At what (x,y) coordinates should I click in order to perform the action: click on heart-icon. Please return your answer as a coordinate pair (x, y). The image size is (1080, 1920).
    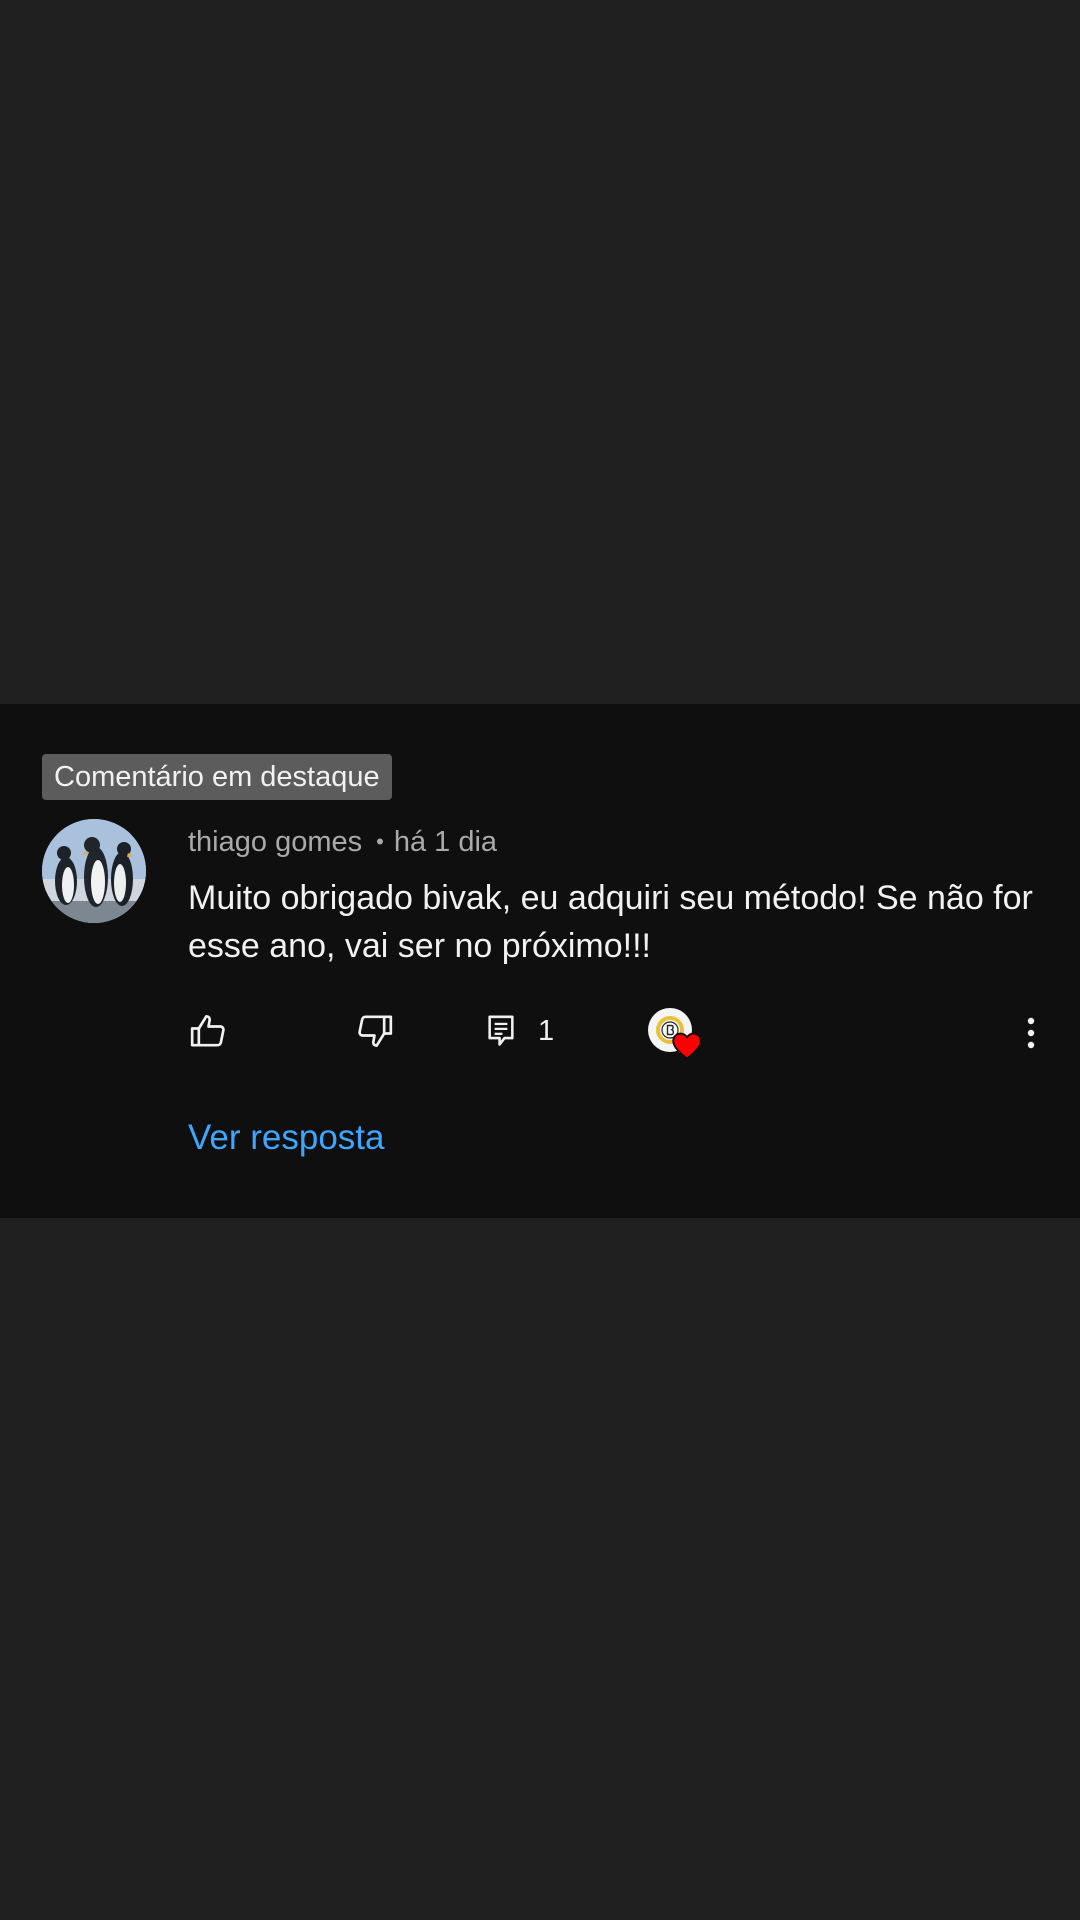
    Looking at the image, I should click on (687, 1046).